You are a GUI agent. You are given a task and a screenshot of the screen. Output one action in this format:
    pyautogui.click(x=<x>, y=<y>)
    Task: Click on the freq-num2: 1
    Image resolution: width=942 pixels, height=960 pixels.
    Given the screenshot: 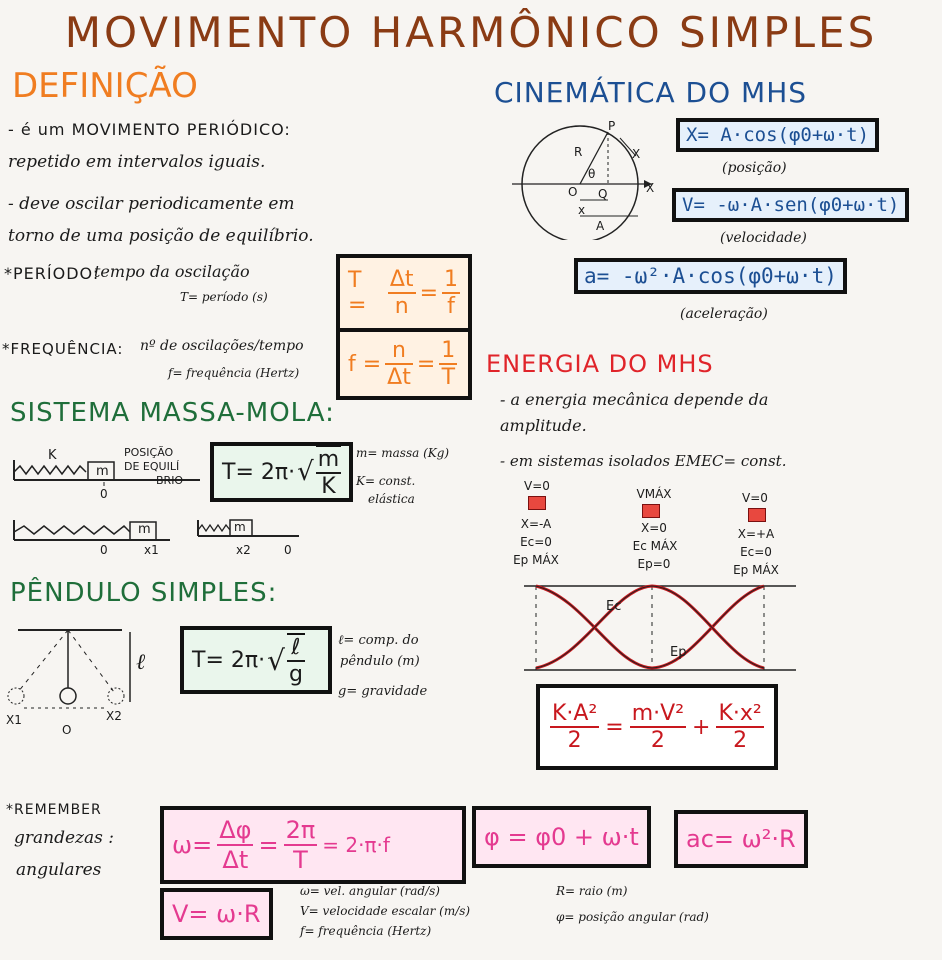 What is the action you would take?
    pyautogui.click(x=448, y=351)
    